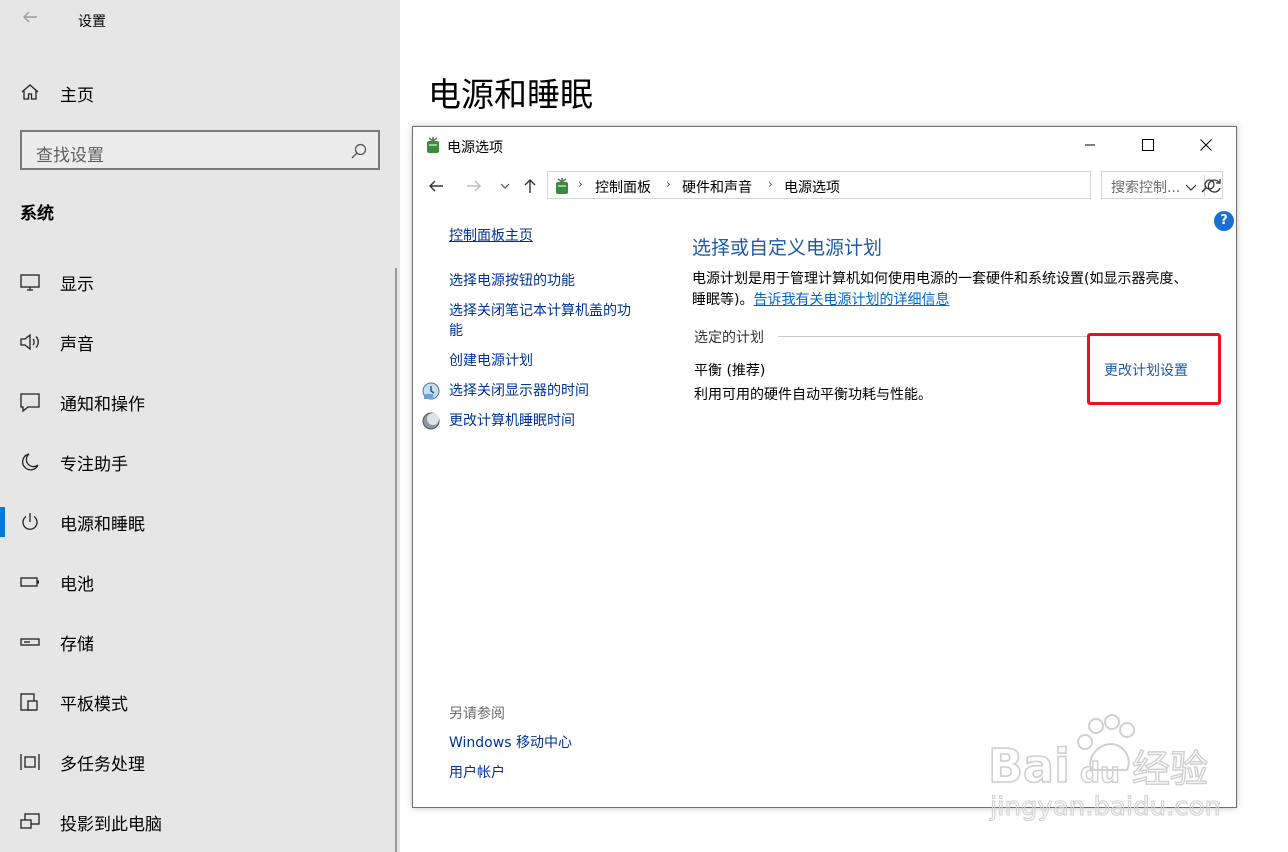 This screenshot has height=852, width=1288. I want to click on chevron-down-icon, so click(505, 186).